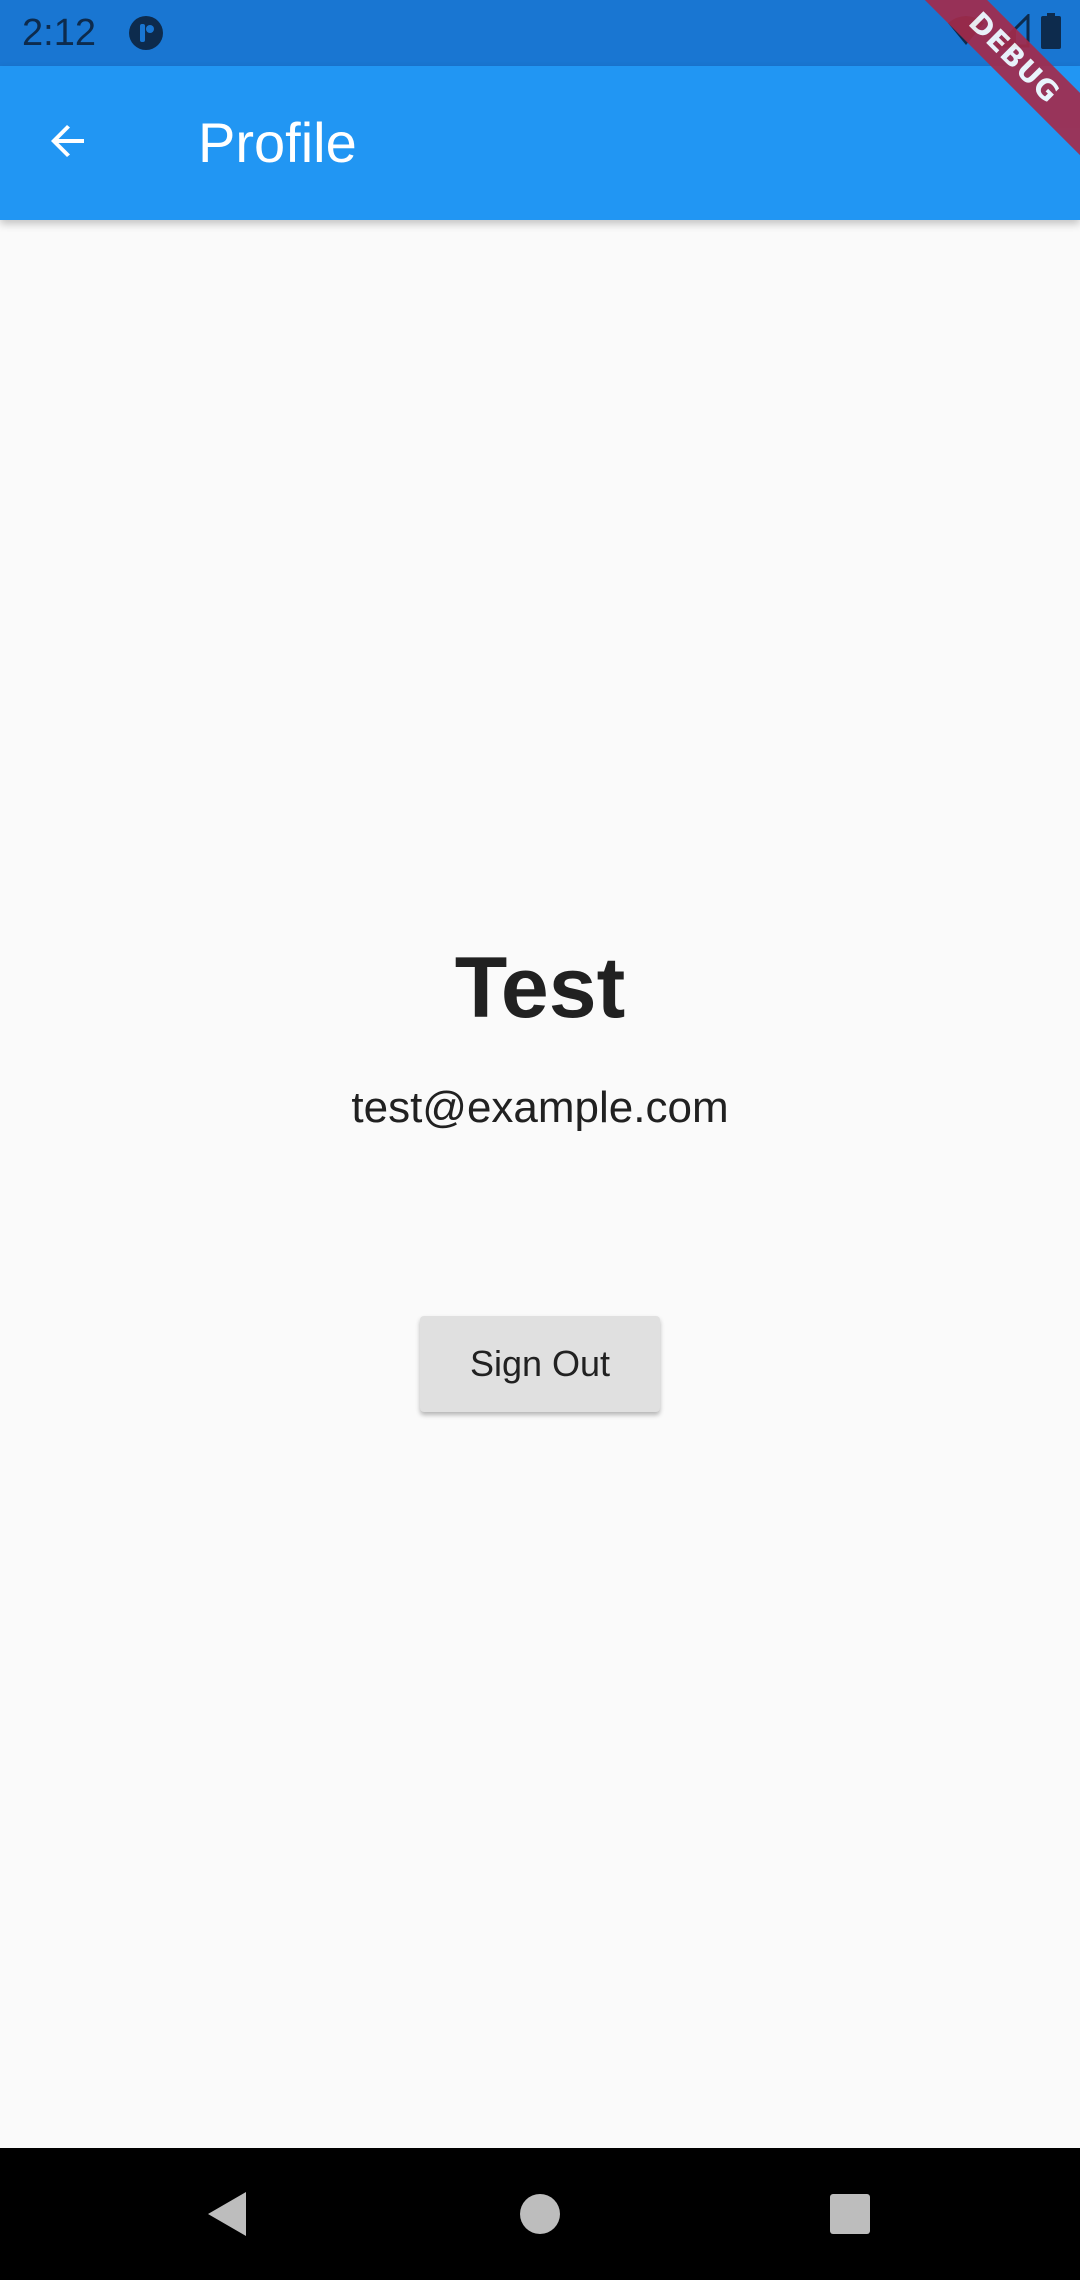  I want to click on back-button, so click(68, 143).